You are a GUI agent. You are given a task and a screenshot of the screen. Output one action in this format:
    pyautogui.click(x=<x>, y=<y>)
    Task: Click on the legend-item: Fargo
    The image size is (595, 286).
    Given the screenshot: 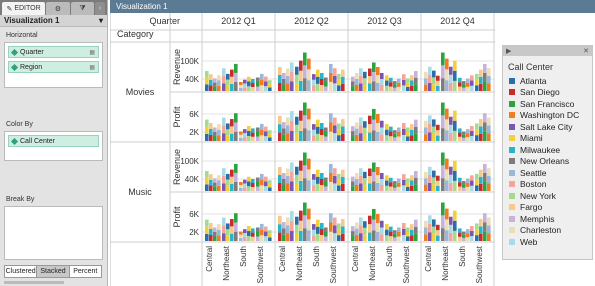 What is the action you would take?
    pyautogui.click(x=547, y=208)
    